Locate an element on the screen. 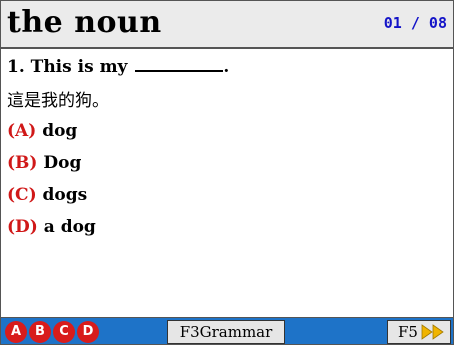 This screenshot has width=454, height=345. answer-d-button: D is located at coordinates (88, 332).